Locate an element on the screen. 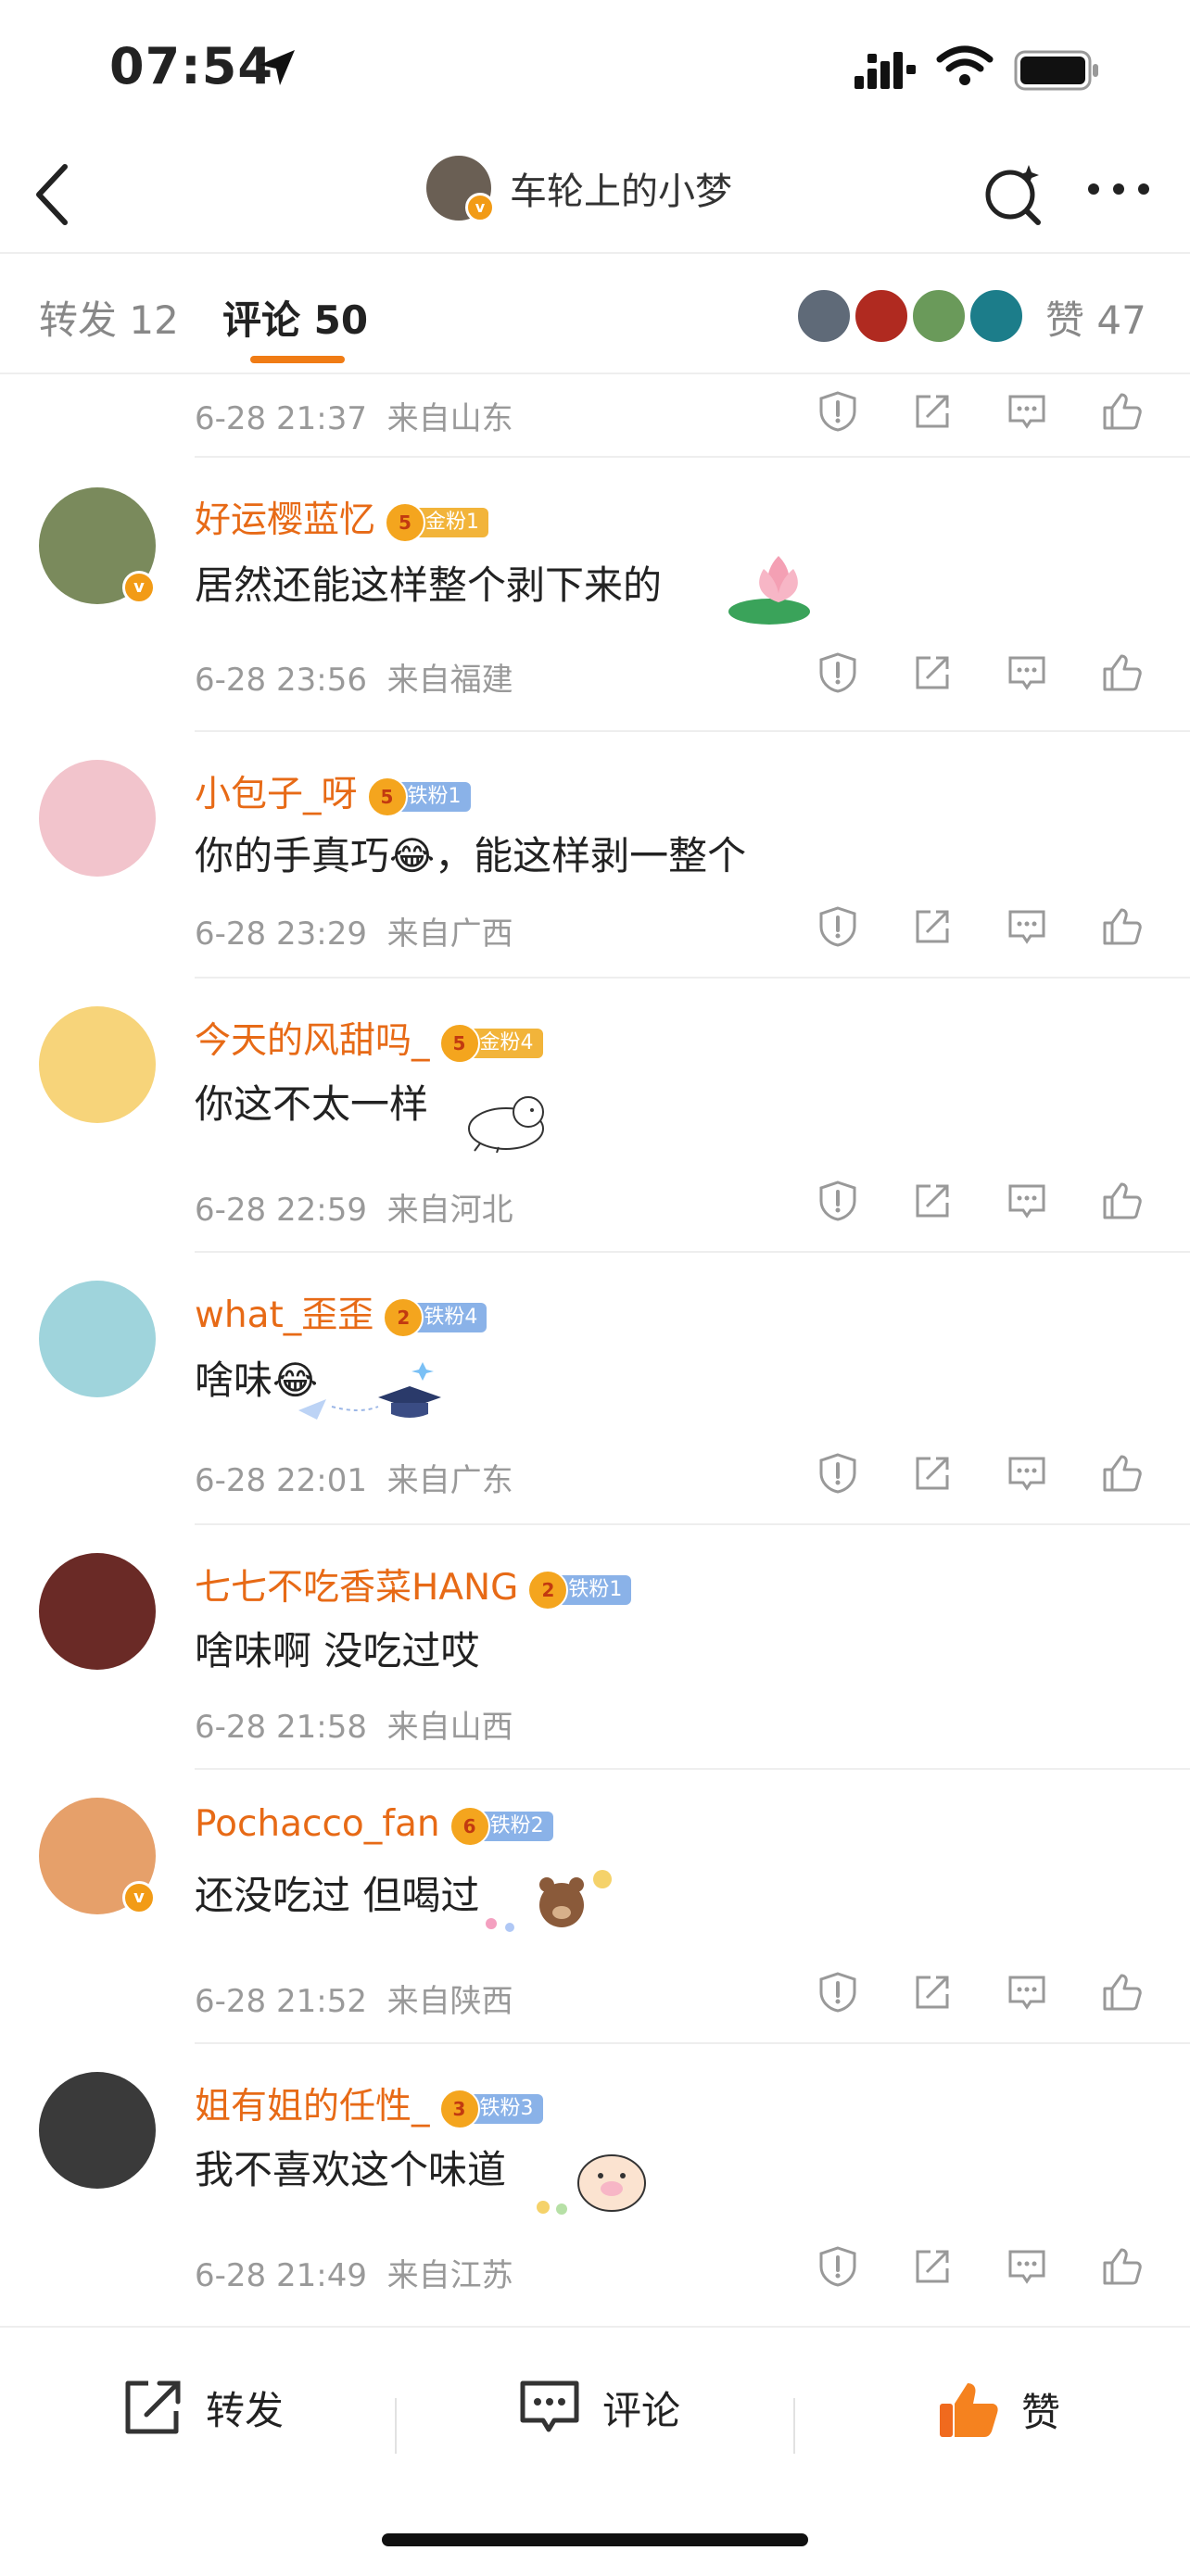 This screenshot has width=1190, height=2576. thumbs-up-icon is located at coordinates (969, 2410).